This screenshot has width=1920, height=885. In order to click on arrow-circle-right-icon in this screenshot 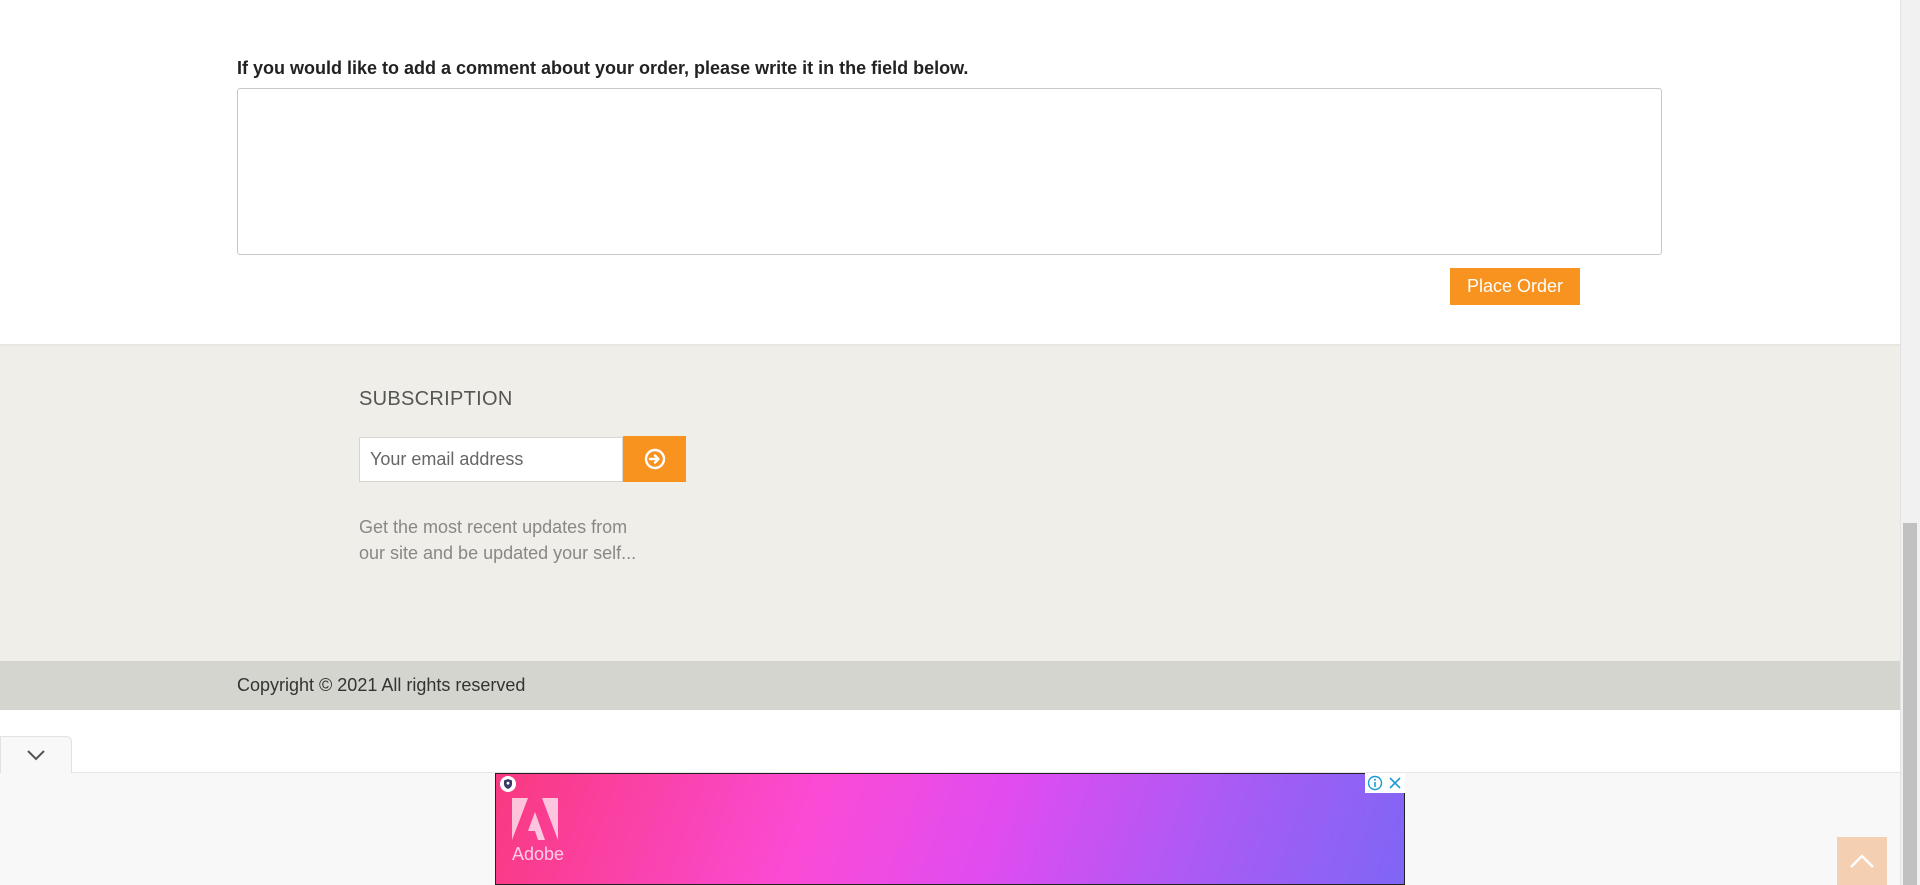, I will do `click(654, 459)`.